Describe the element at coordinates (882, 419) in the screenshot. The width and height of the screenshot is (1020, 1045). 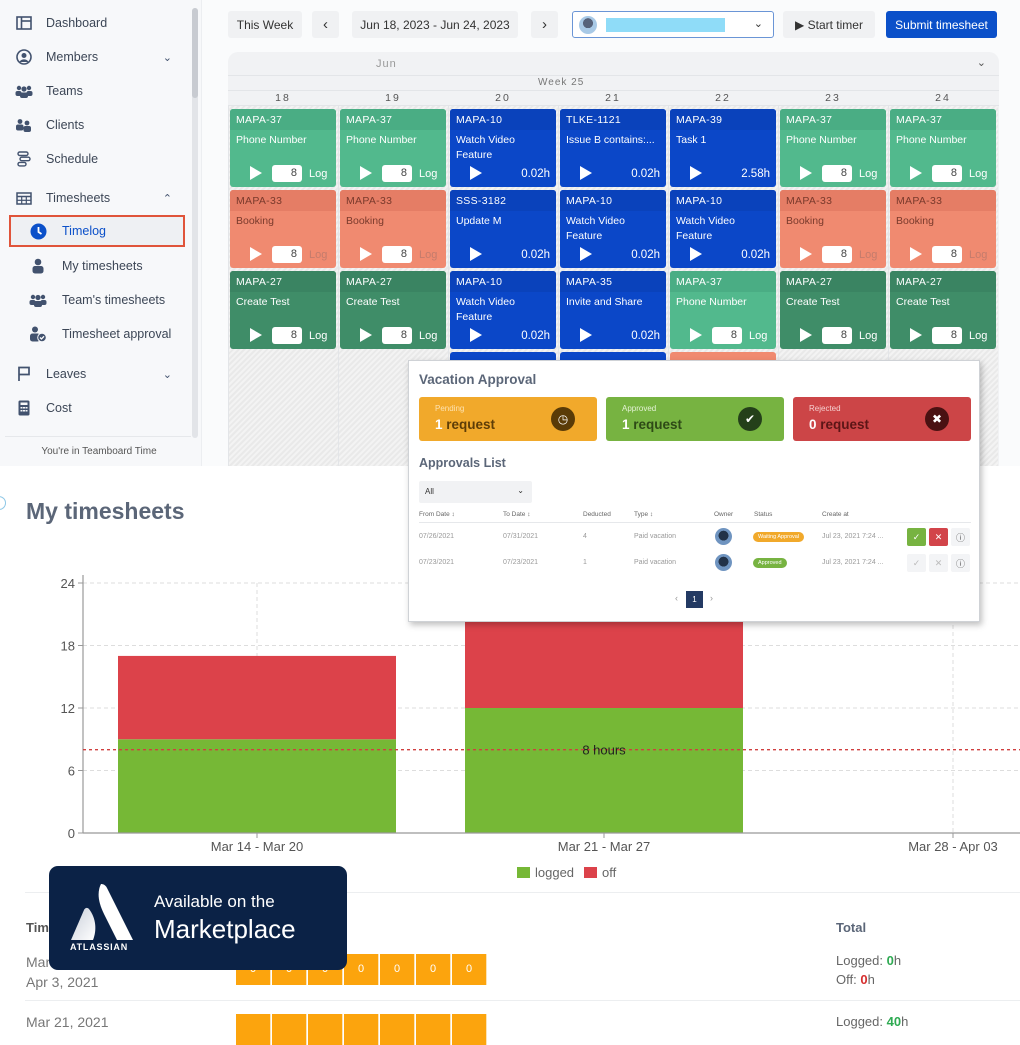
I see `rejected-stat-card: Rejected 0 request ✖` at that location.